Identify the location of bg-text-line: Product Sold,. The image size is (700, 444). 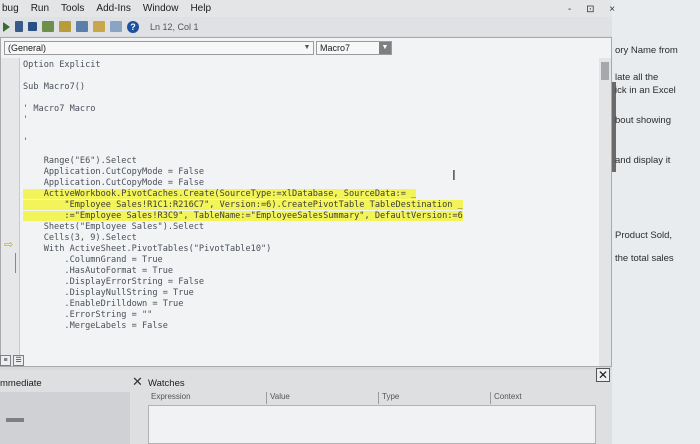
(644, 235).